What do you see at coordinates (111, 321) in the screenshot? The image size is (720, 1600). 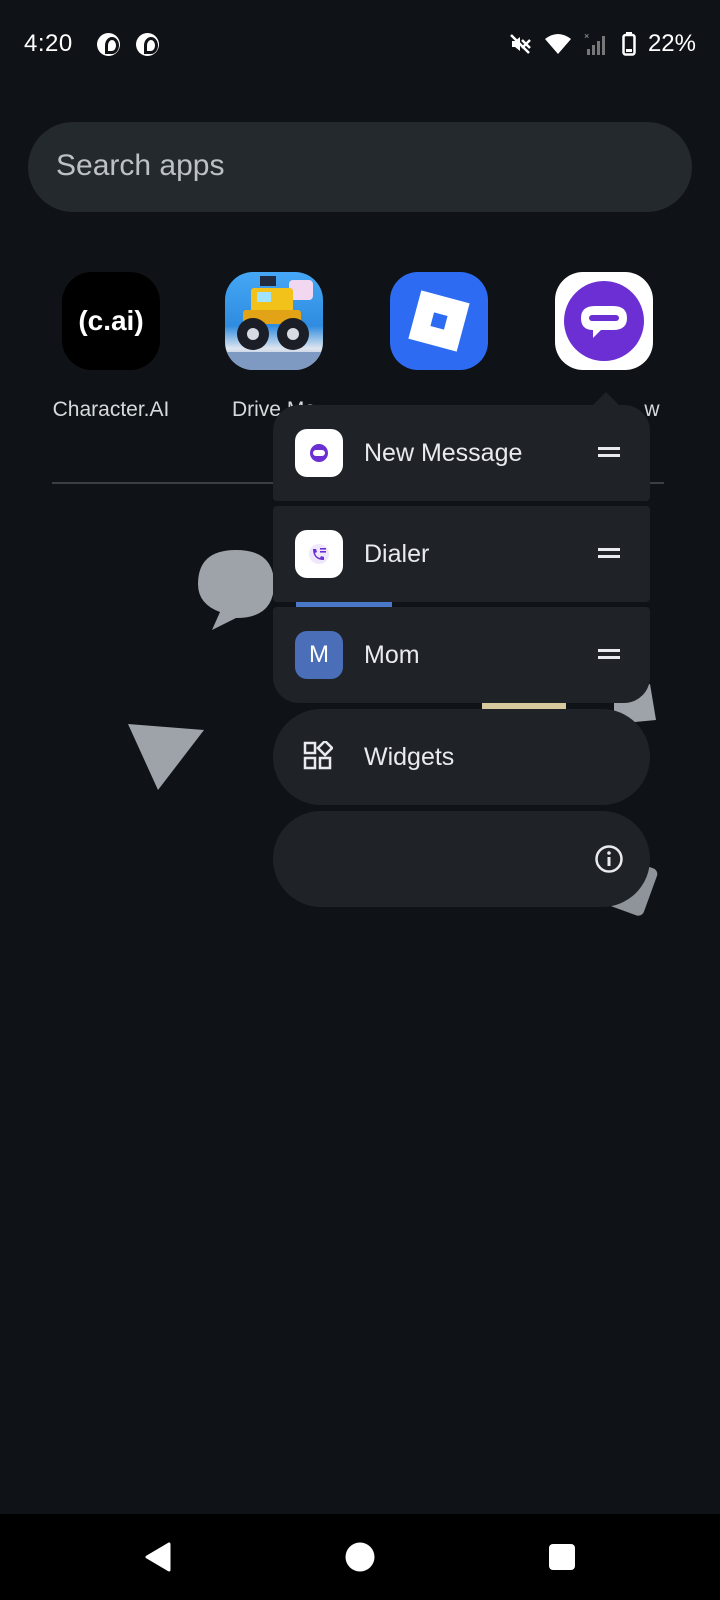 I see `character-ai-icon: (c.ai)` at bounding box center [111, 321].